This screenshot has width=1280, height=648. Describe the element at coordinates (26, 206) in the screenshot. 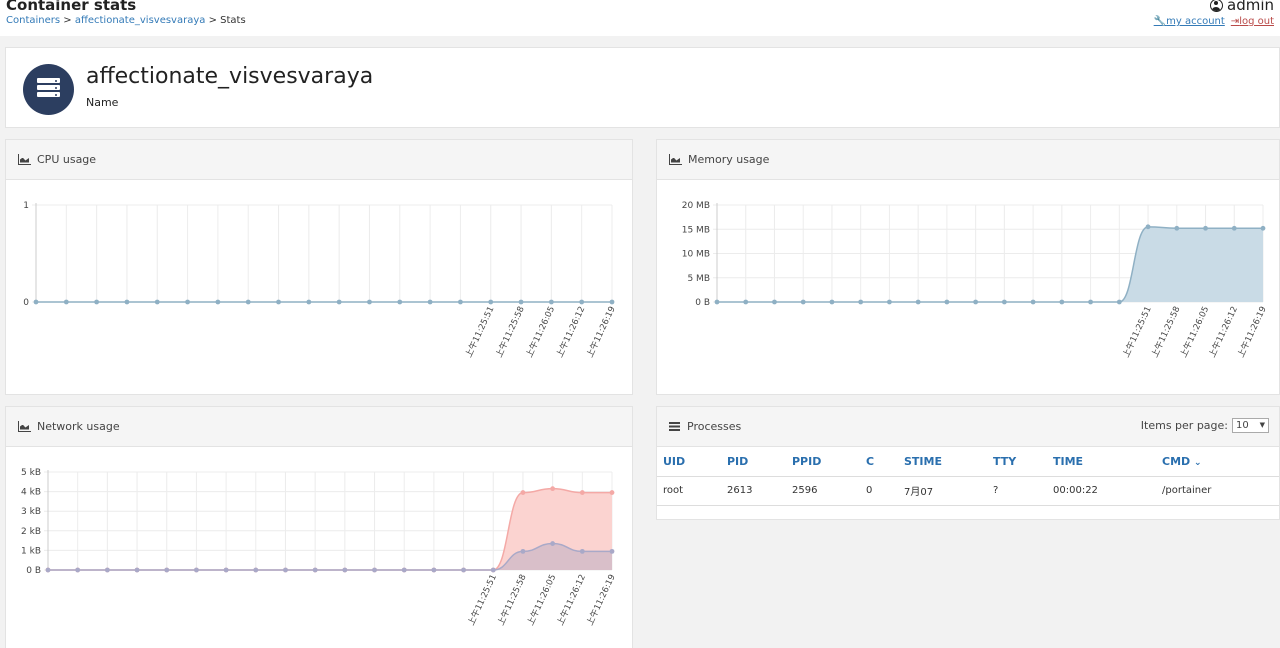

I see `y-tick-label: 1` at that location.